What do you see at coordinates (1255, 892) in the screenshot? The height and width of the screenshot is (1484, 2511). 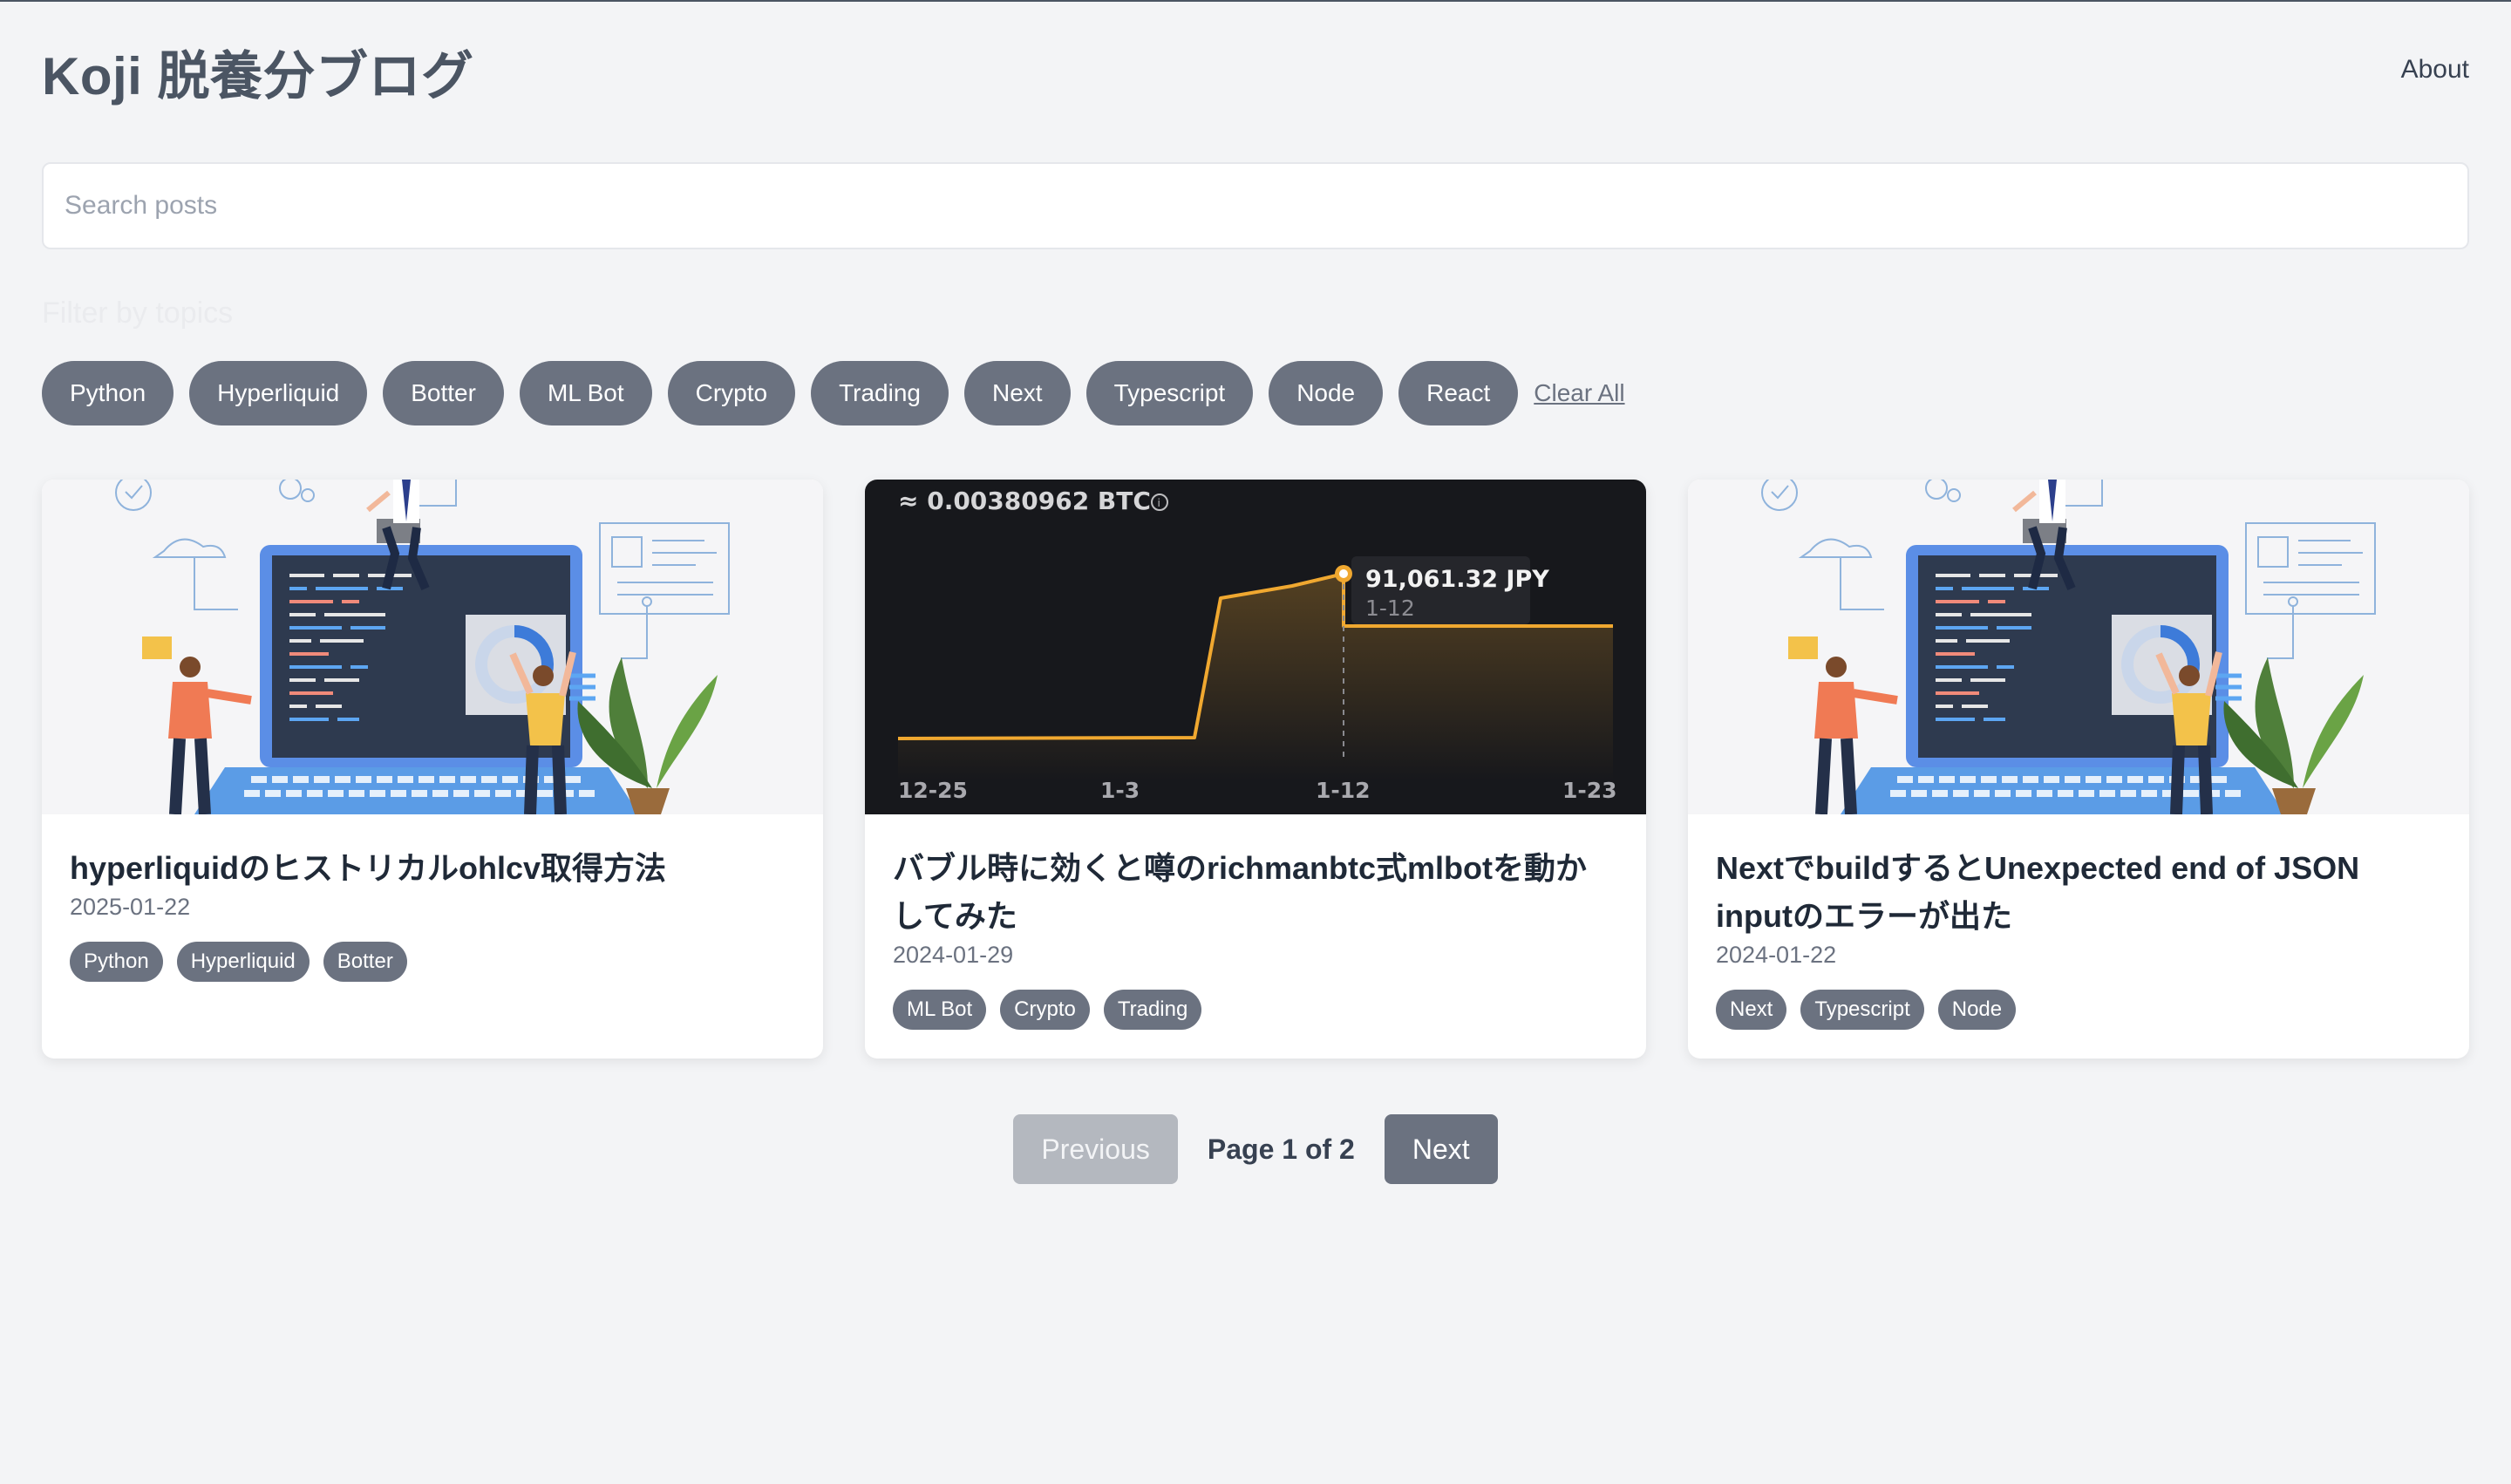 I see `post-title: バブル時に効くと噂のrichmanbtc式mlbotを動かしてみた` at bounding box center [1255, 892].